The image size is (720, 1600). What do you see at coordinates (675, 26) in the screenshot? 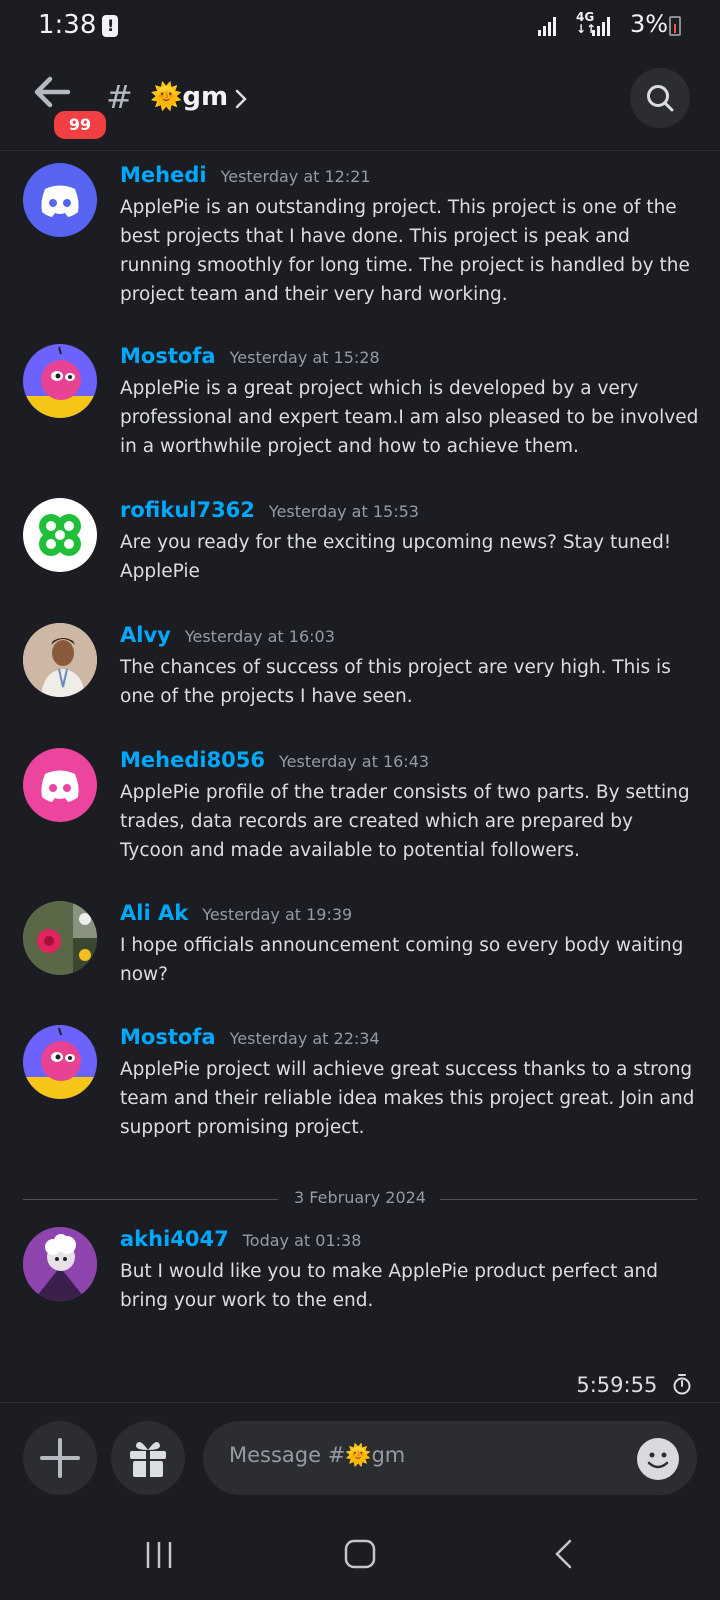
I see `battery-icon` at bounding box center [675, 26].